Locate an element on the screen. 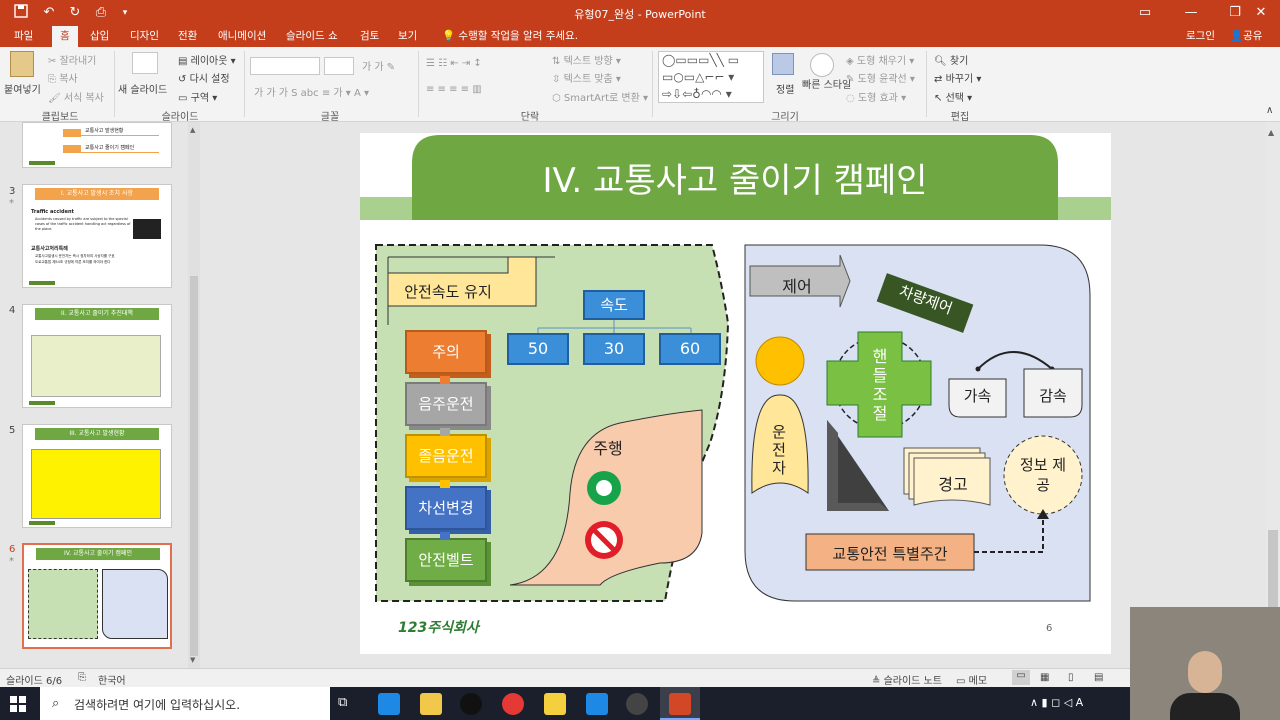 Image resolution: width=1280 pixels, height=720 pixels. thumbnail-slide-6: IV. 교통사고 줄이기 캠페인 is located at coordinates (97, 596).